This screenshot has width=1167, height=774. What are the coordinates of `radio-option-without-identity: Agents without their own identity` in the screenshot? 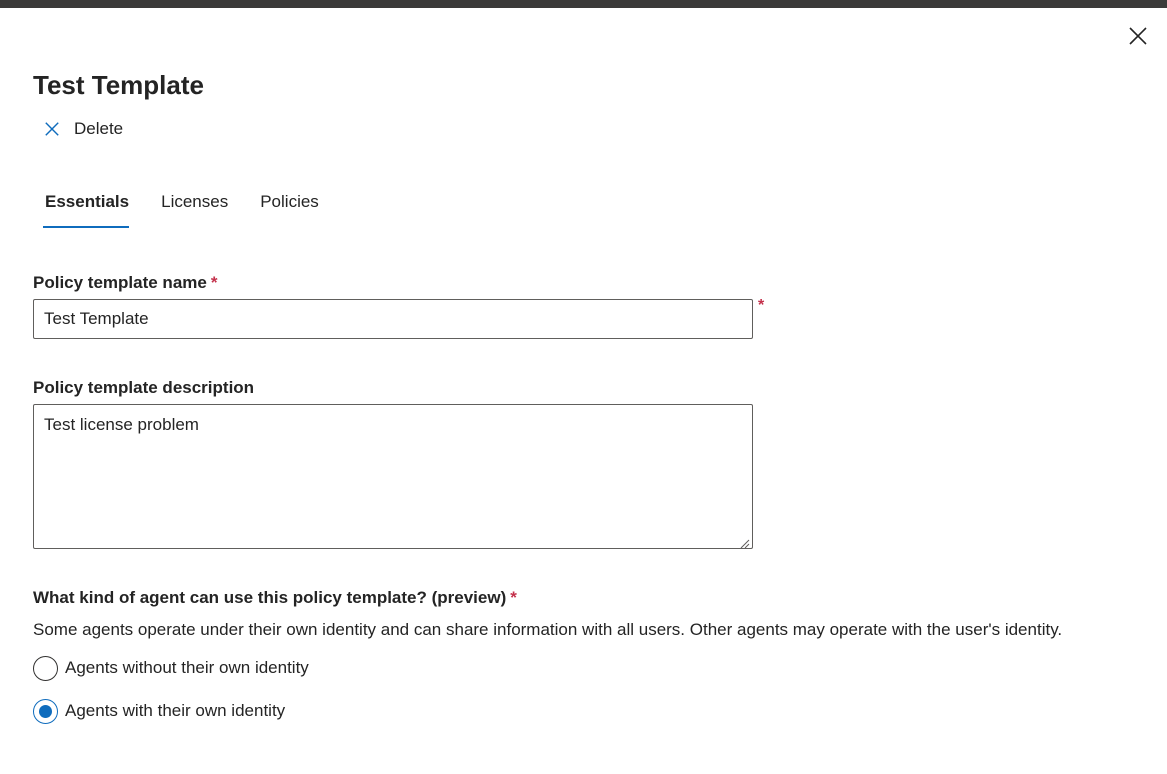 It's located at (171, 668).